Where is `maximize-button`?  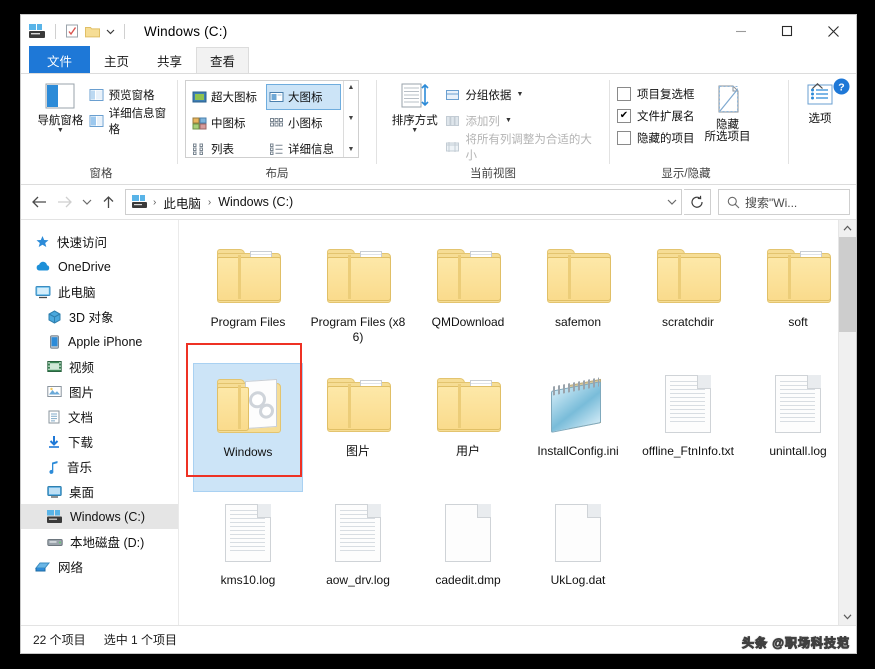
maximize-button is located at coordinates (787, 31).